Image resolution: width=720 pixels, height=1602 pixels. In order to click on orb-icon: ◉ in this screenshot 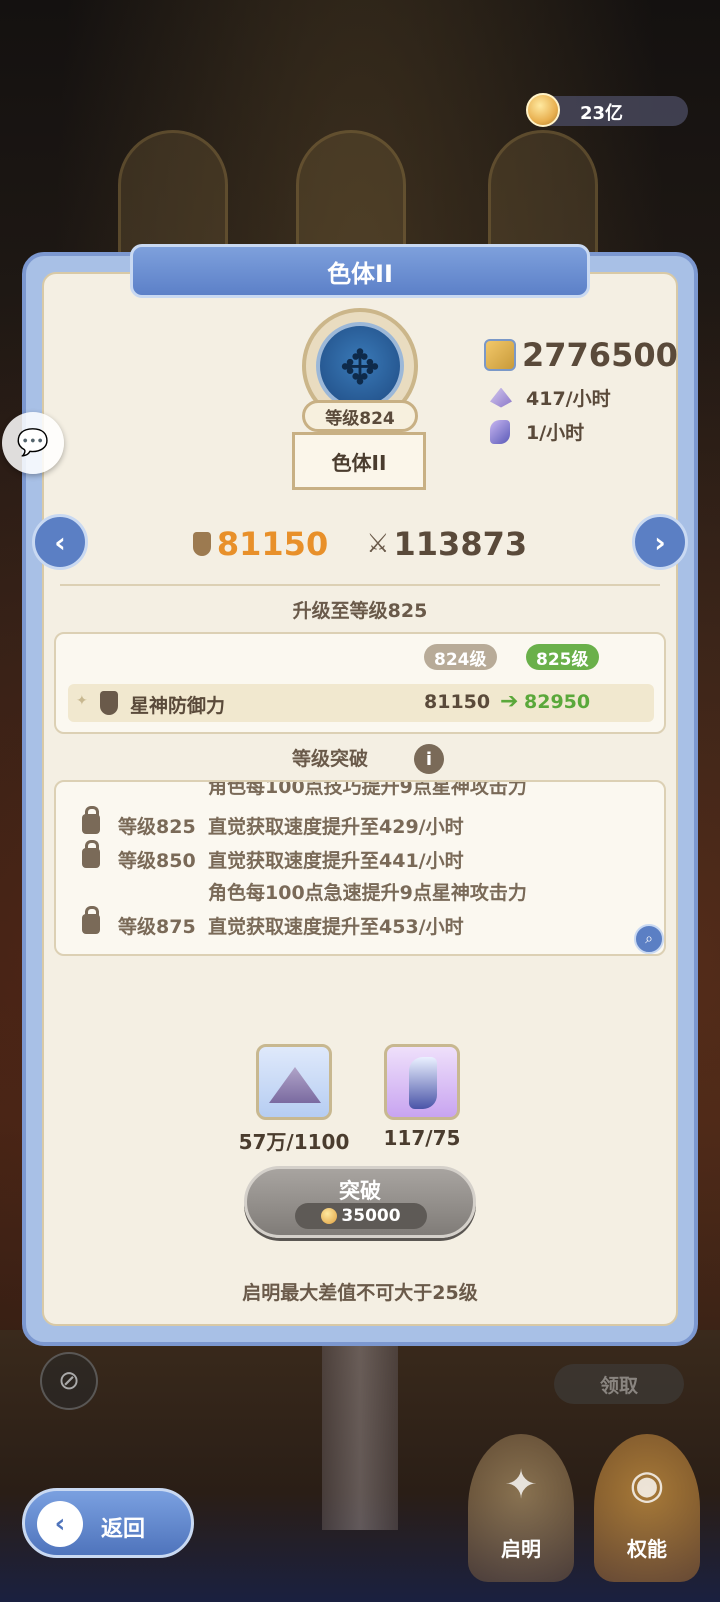, I will do `click(647, 1485)`.